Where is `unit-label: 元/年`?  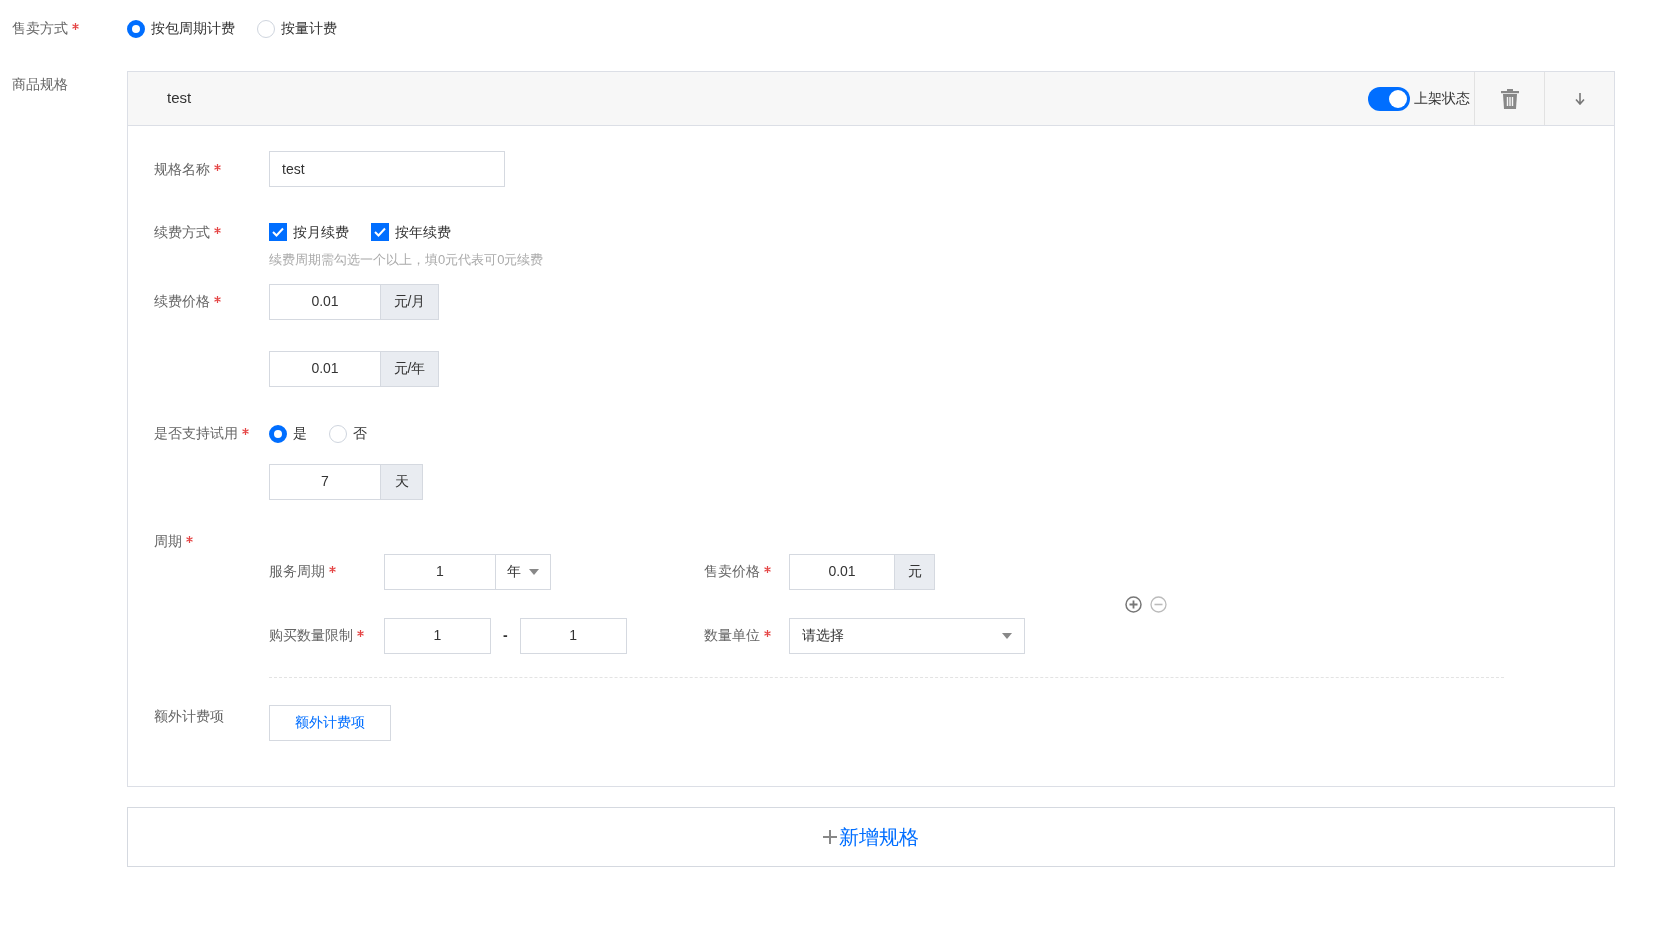
unit-label: 元/年 is located at coordinates (410, 368).